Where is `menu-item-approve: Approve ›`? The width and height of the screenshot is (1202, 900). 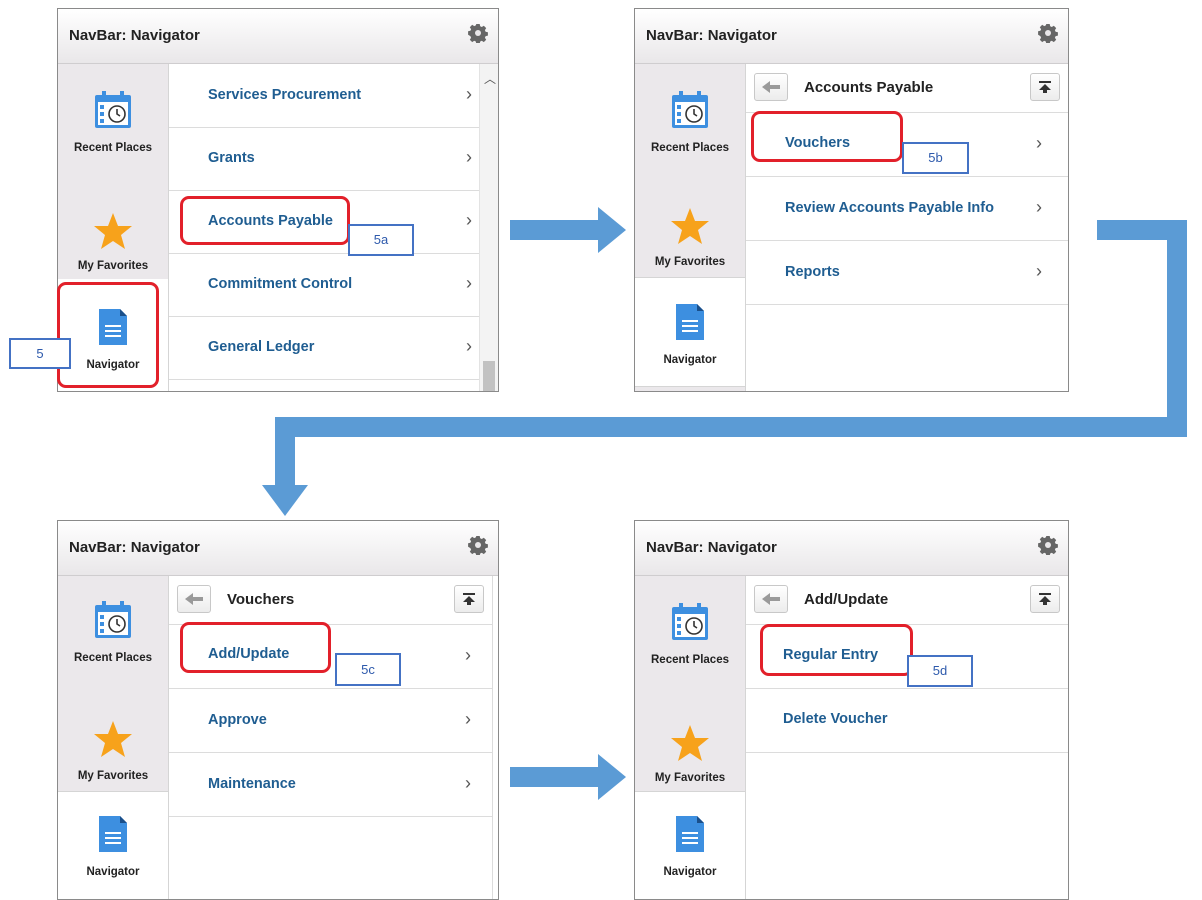 menu-item-approve: Approve › is located at coordinates (330, 721).